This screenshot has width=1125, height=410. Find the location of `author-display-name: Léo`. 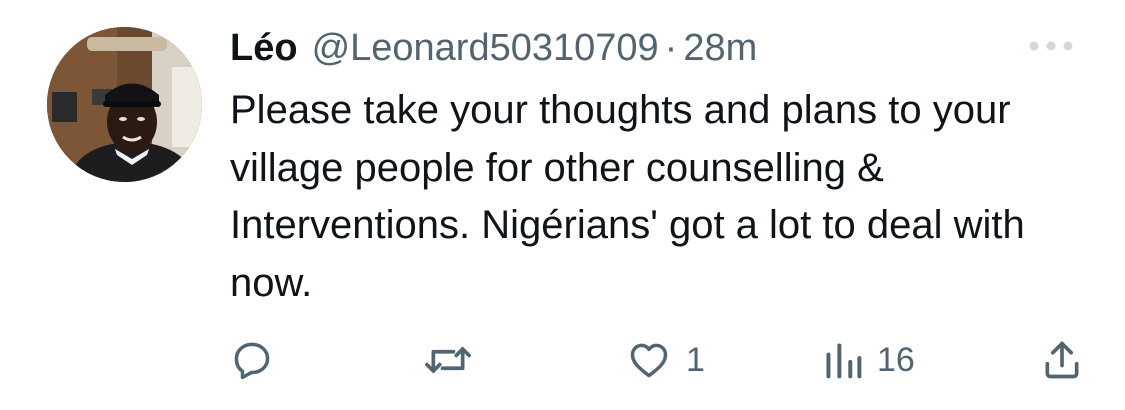

author-display-name: Léo is located at coordinates (264, 48).